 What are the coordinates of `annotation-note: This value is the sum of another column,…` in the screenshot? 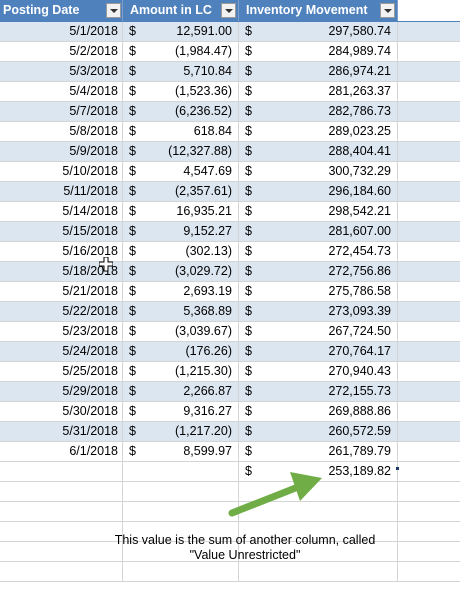 It's located at (245, 547).